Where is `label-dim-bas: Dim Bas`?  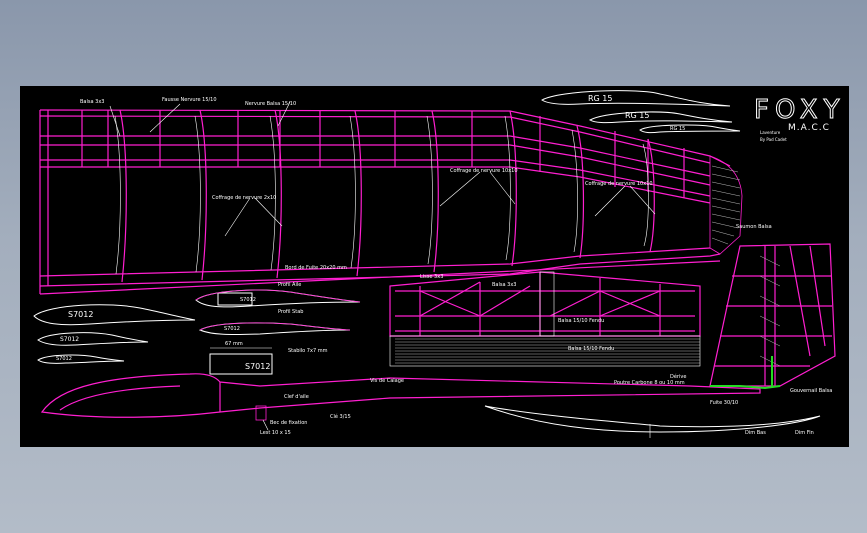 label-dim-bas: Dim Bas is located at coordinates (755, 433).